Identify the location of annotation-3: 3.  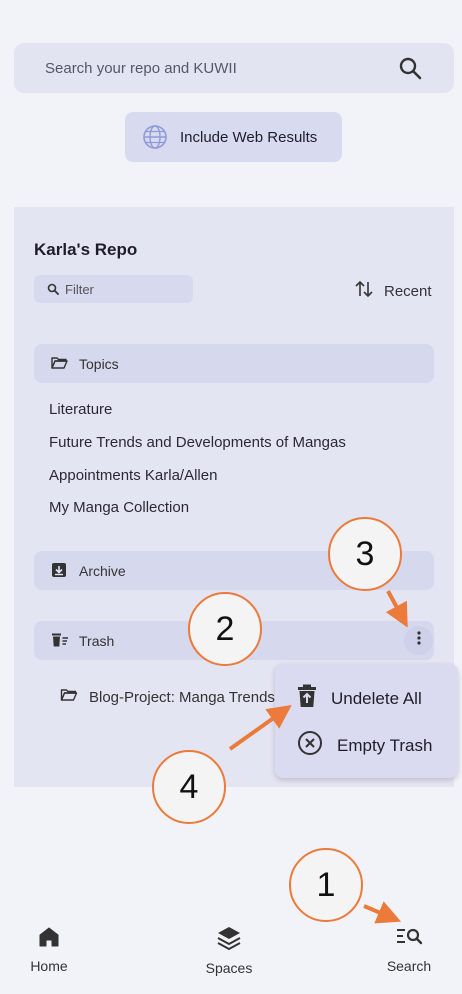
(365, 554).